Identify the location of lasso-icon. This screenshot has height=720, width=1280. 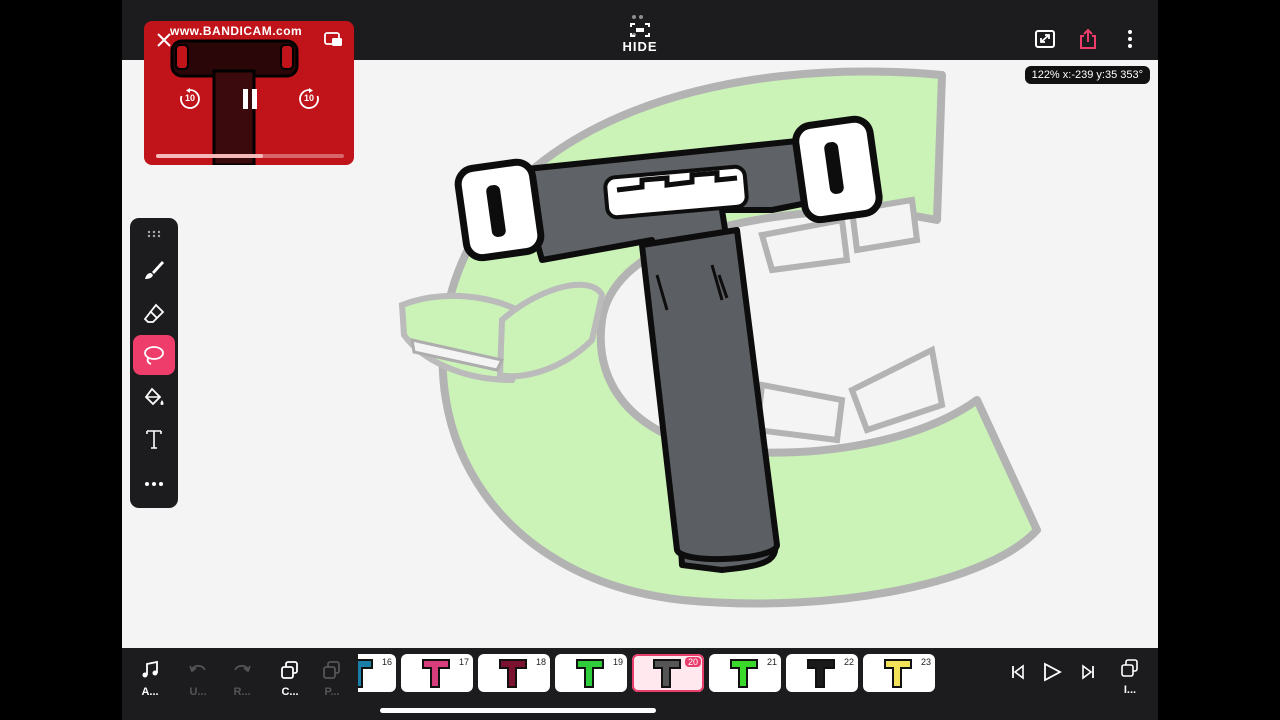
(154, 355).